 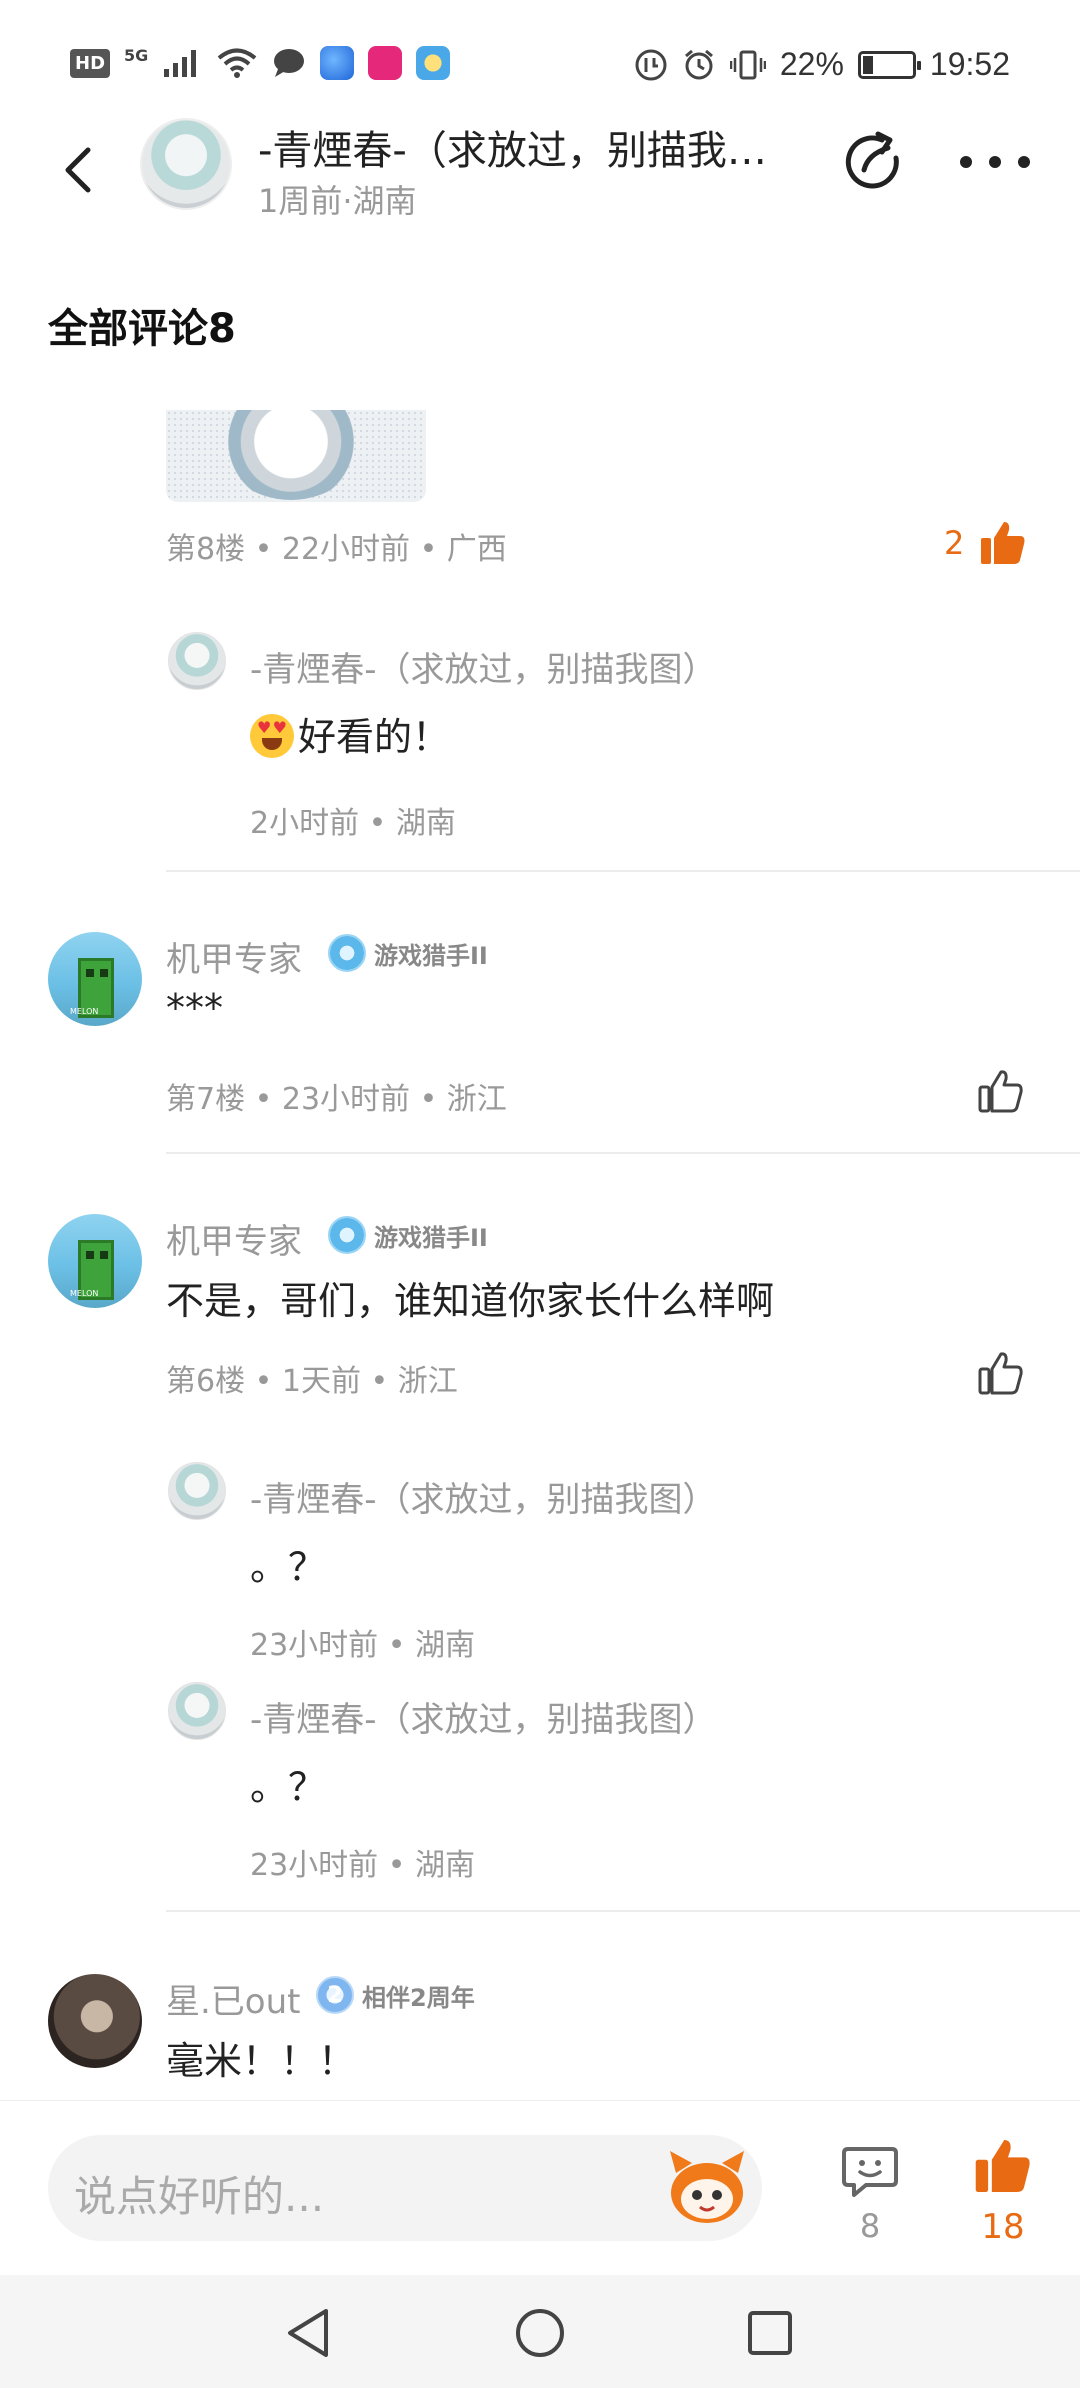 I want to click on alarm-icon, so click(x=698, y=64).